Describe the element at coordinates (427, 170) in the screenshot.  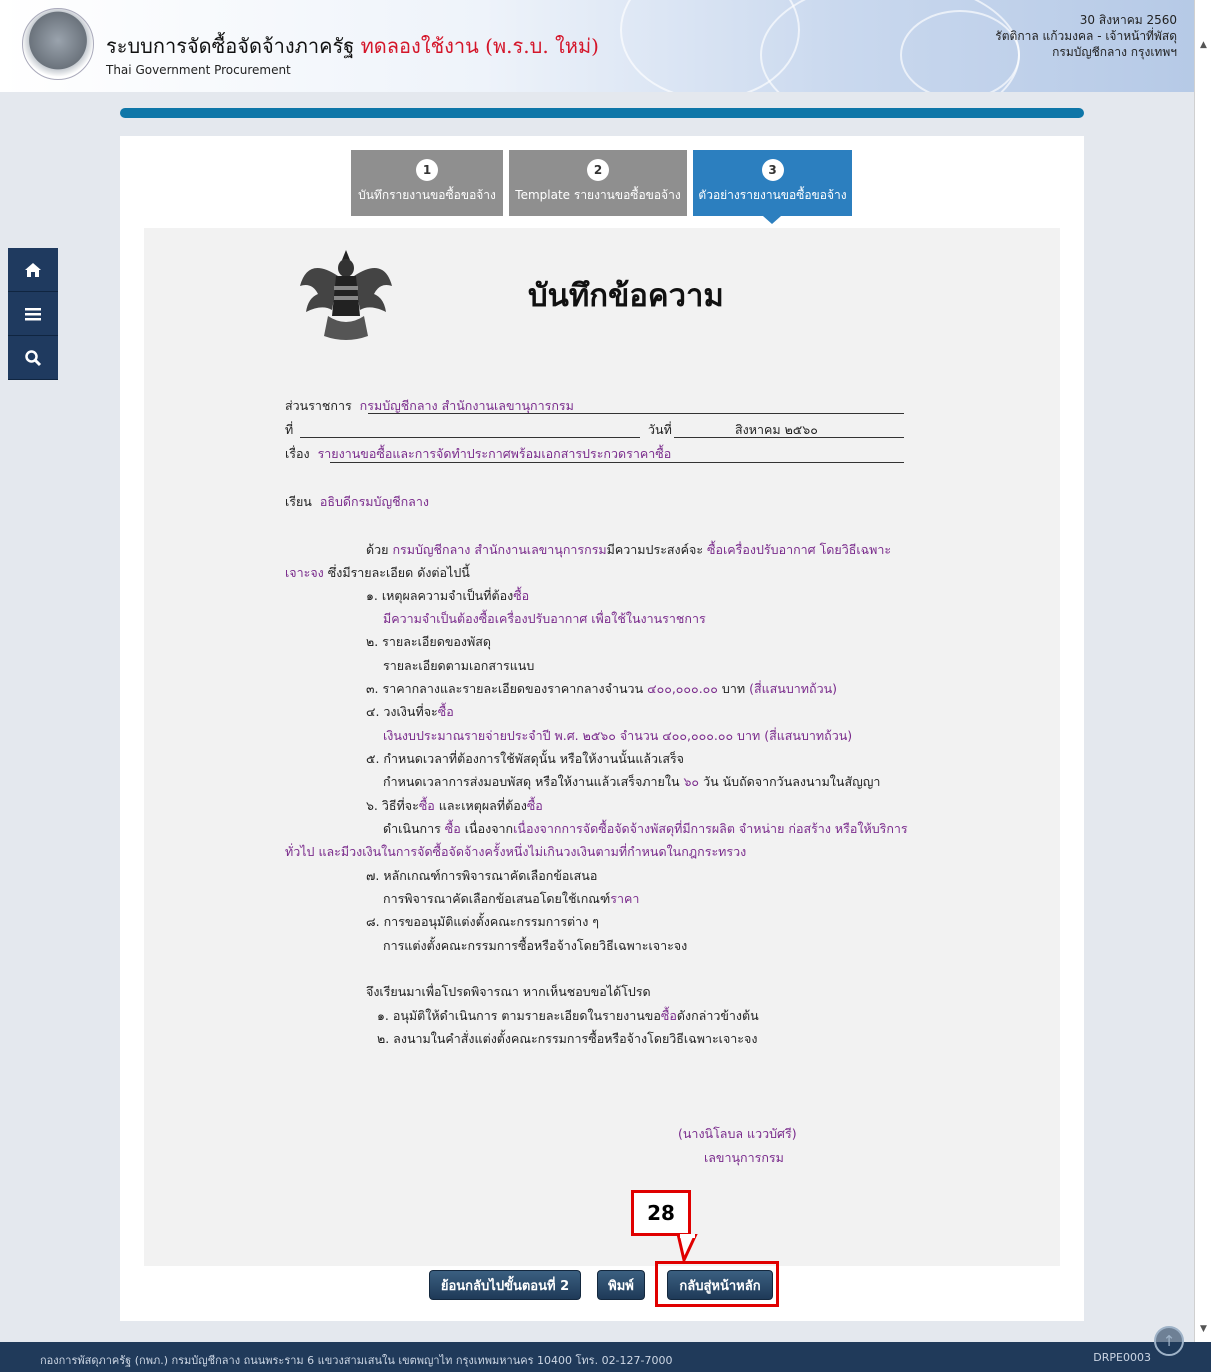
I see `step-number: 1` at that location.